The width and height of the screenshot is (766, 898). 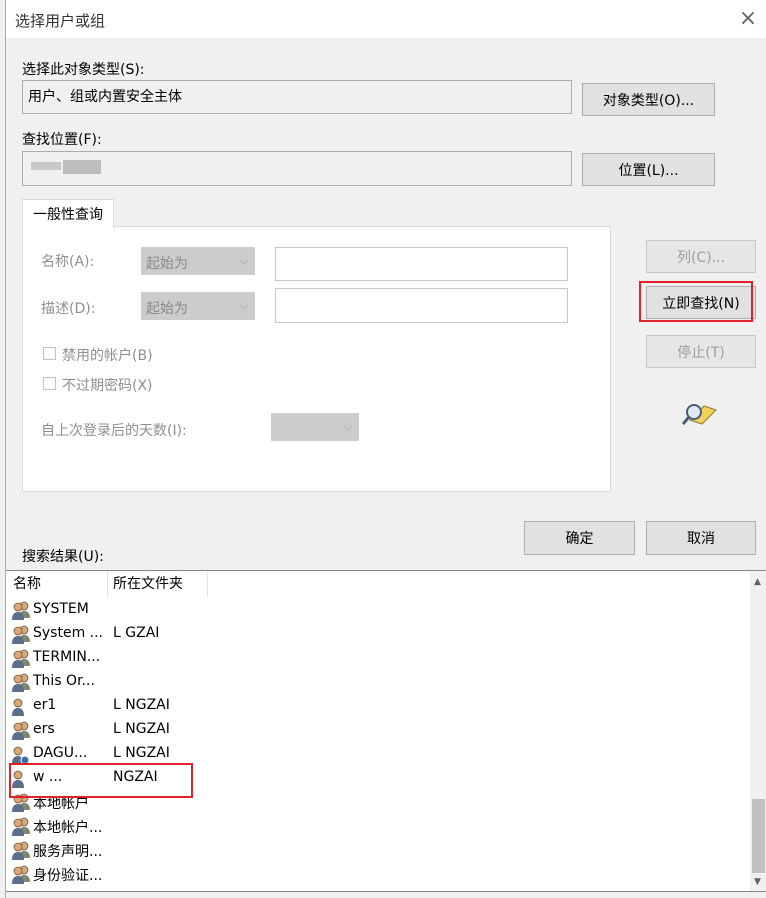 What do you see at coordinates (101, 780) in the screenshot?
I see `selected-user-highlight` at bounding box center [101, 780].